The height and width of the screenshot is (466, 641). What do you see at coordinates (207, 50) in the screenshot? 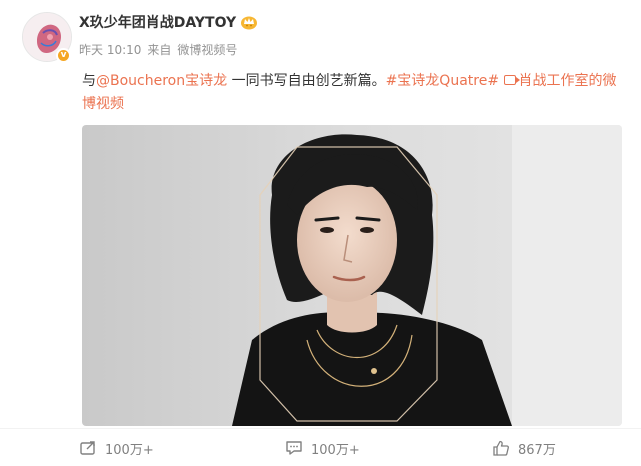
I see `source-label: 微博视频号` at bounding box center [207, 50].